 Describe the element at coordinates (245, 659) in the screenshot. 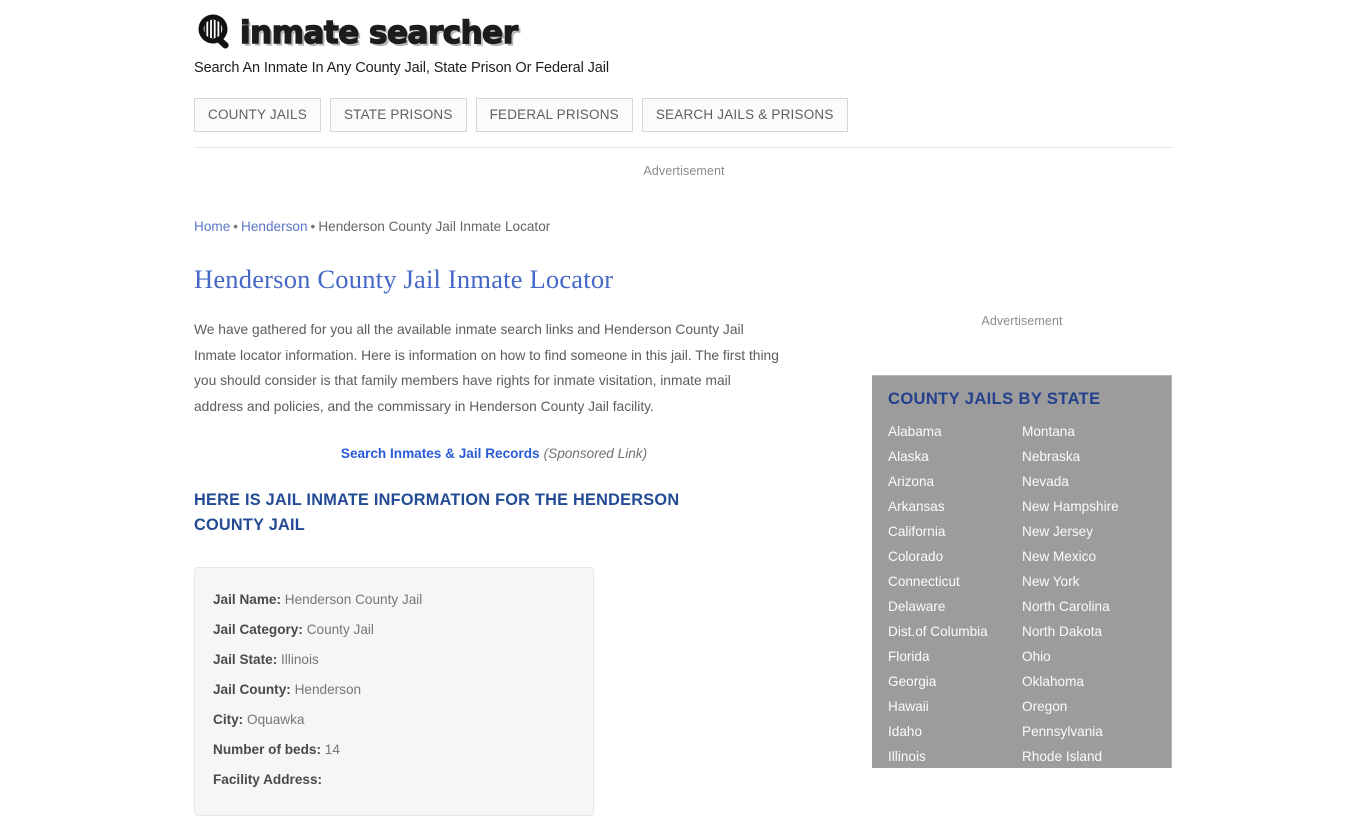

I see `info-label: Jail State:` at that location.